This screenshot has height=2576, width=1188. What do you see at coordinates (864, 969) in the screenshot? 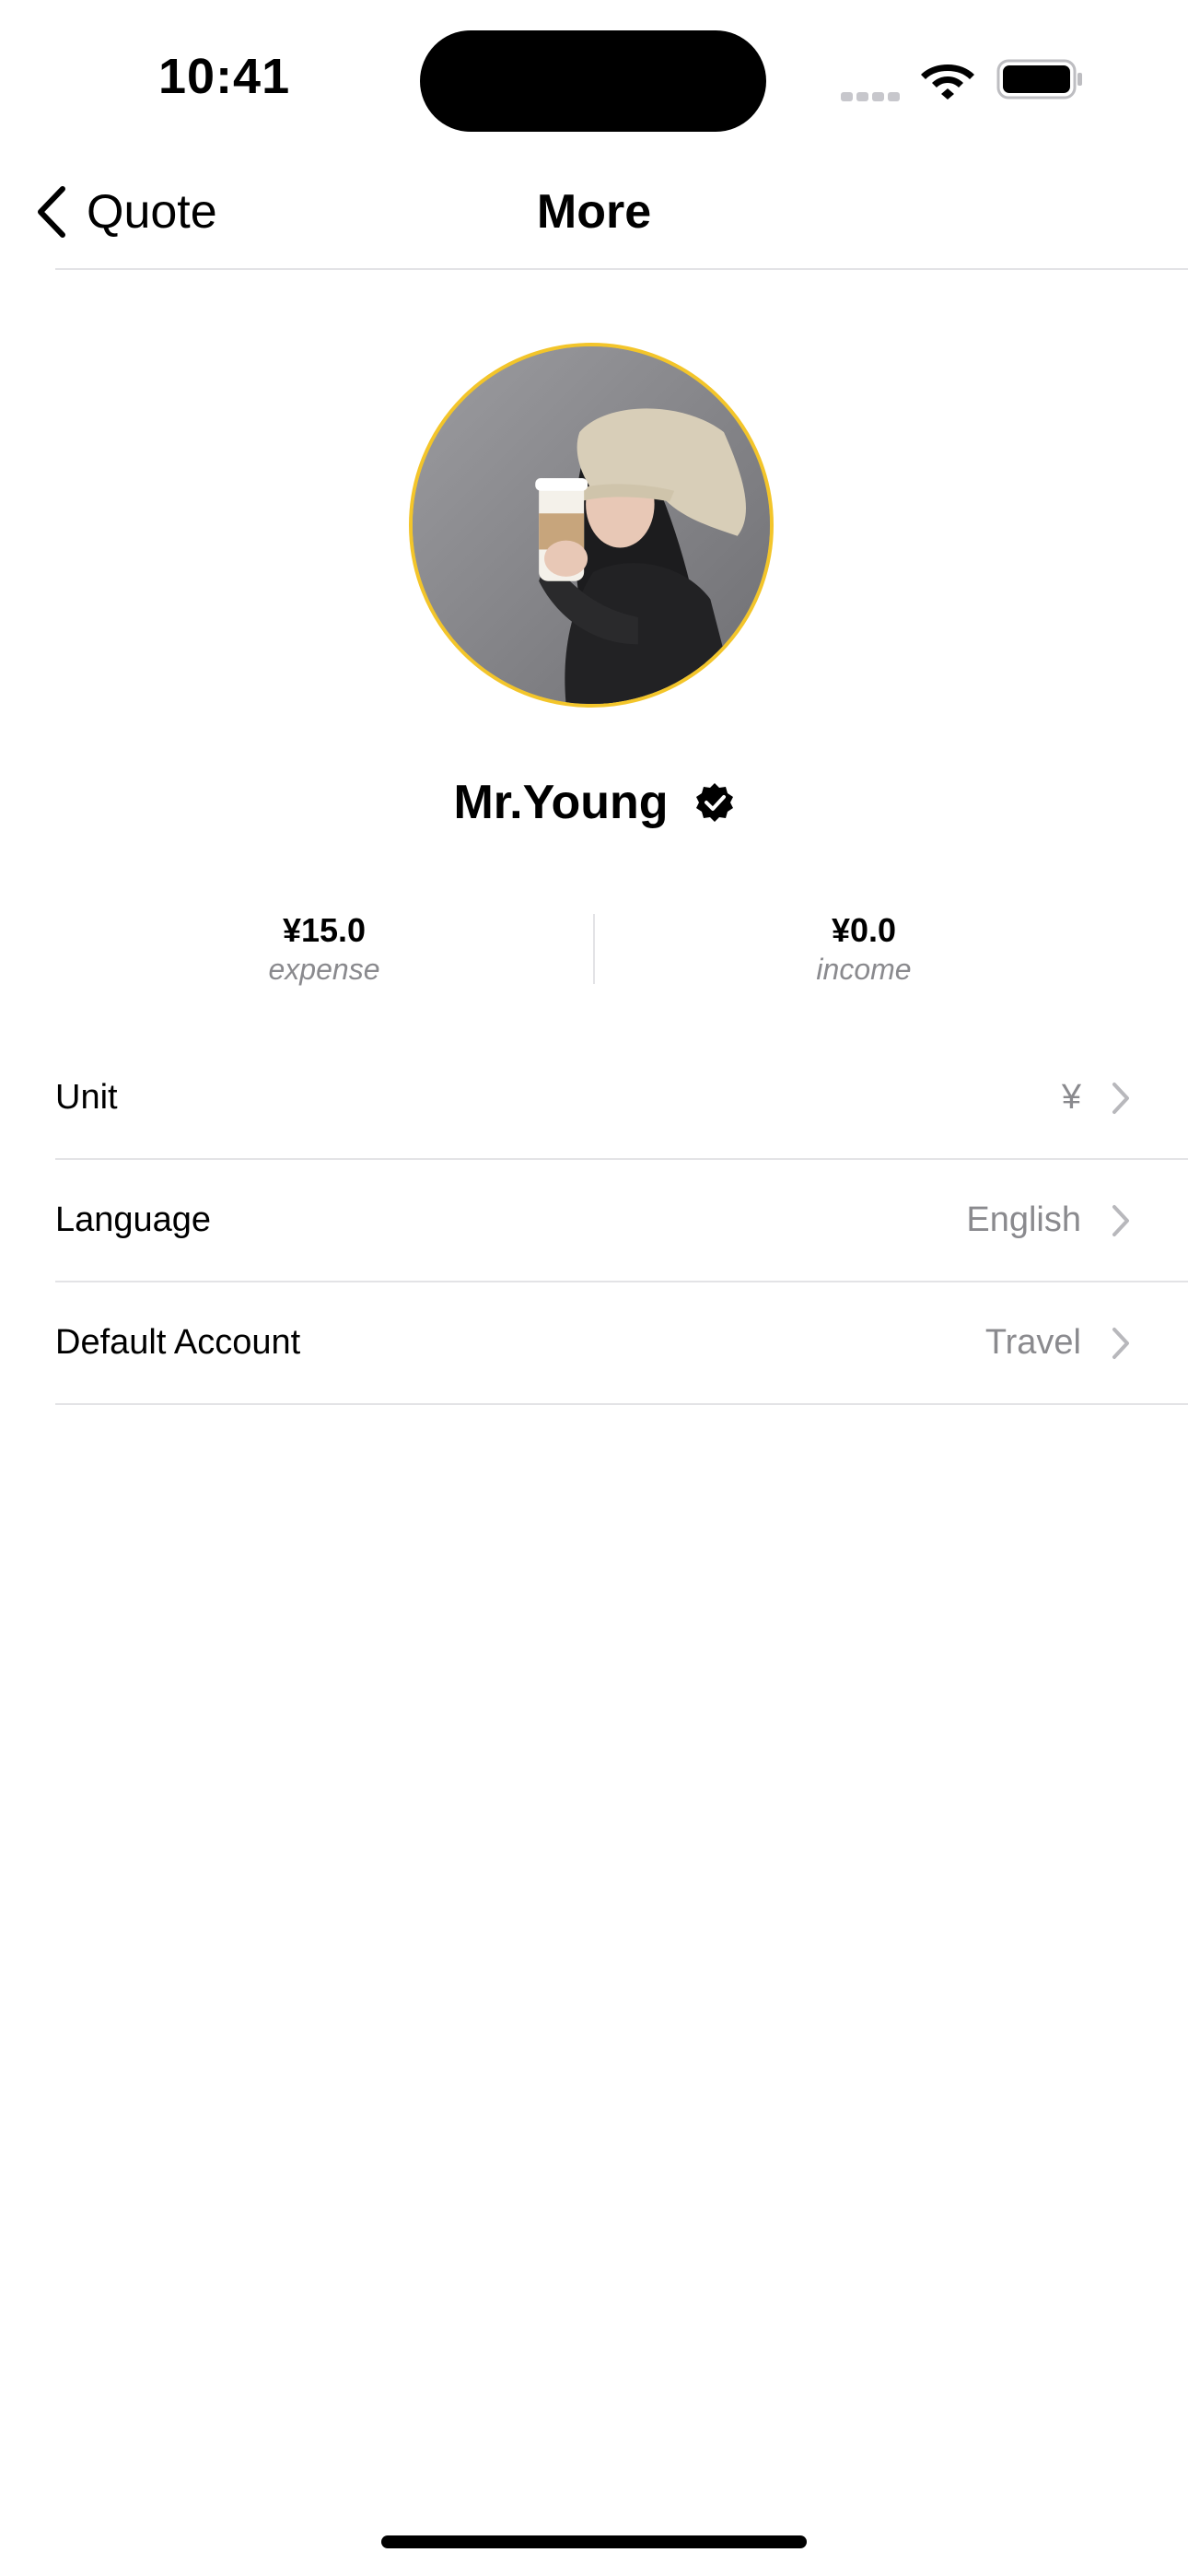
I see `stat-income-label: income` at bounding box center [864, 969].